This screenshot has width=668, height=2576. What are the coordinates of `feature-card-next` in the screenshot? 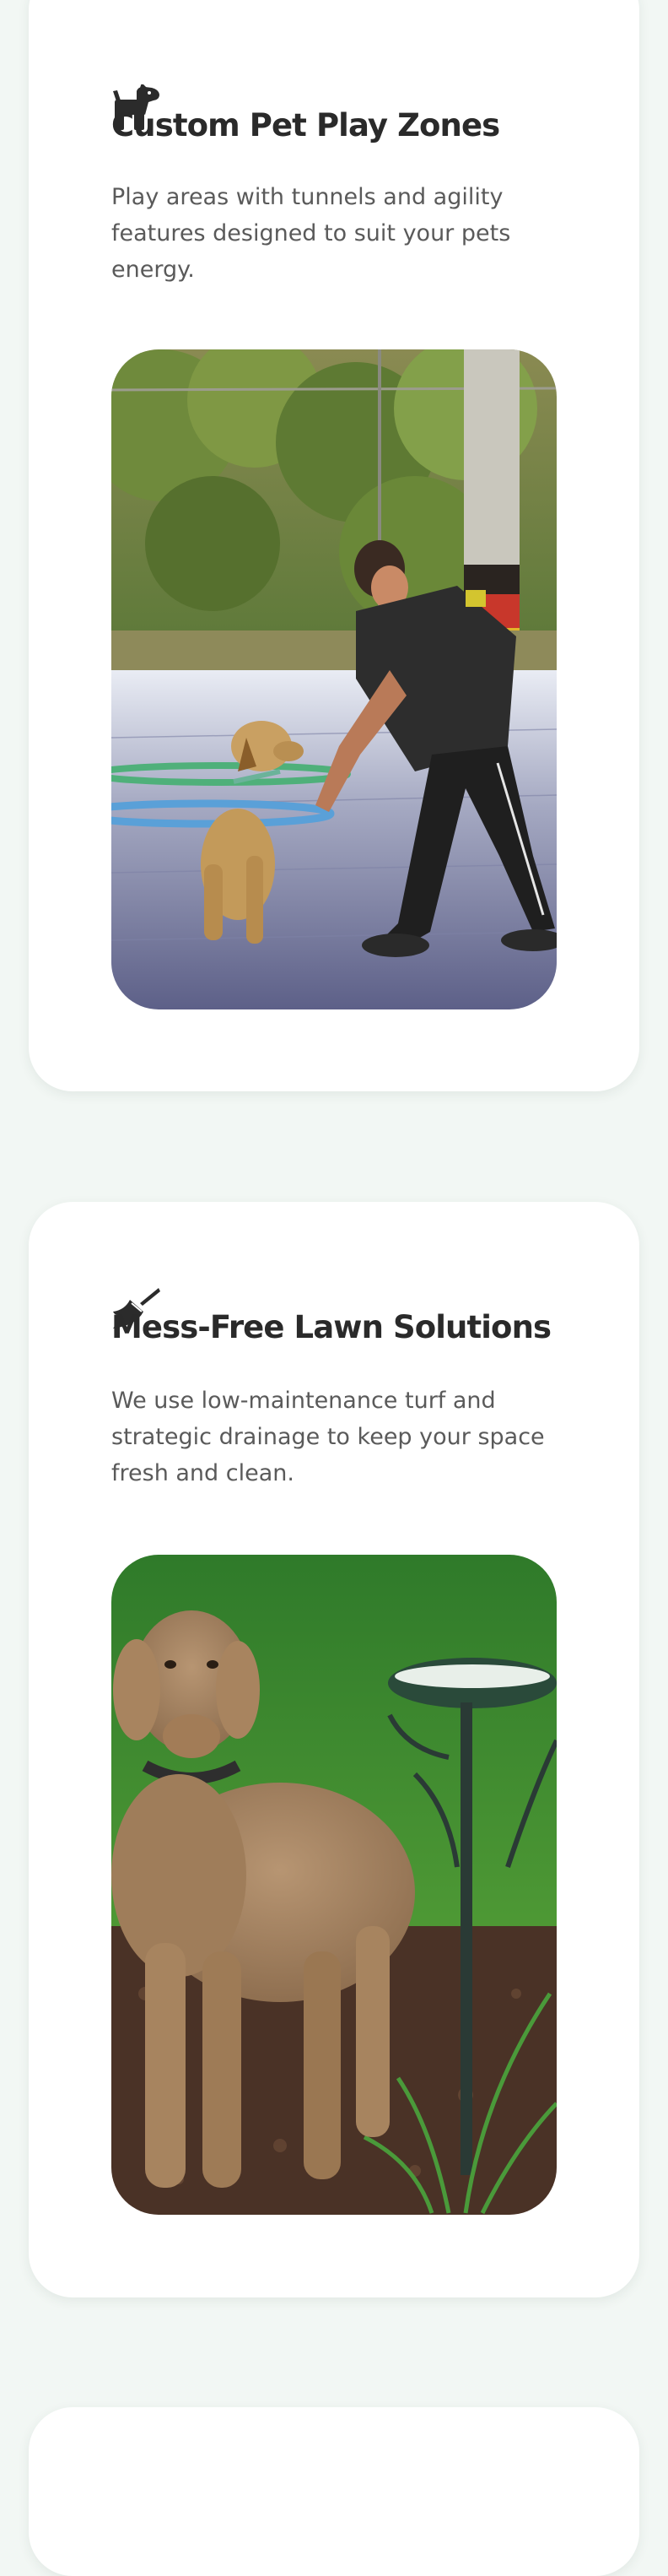 It's located at (334, 2491).